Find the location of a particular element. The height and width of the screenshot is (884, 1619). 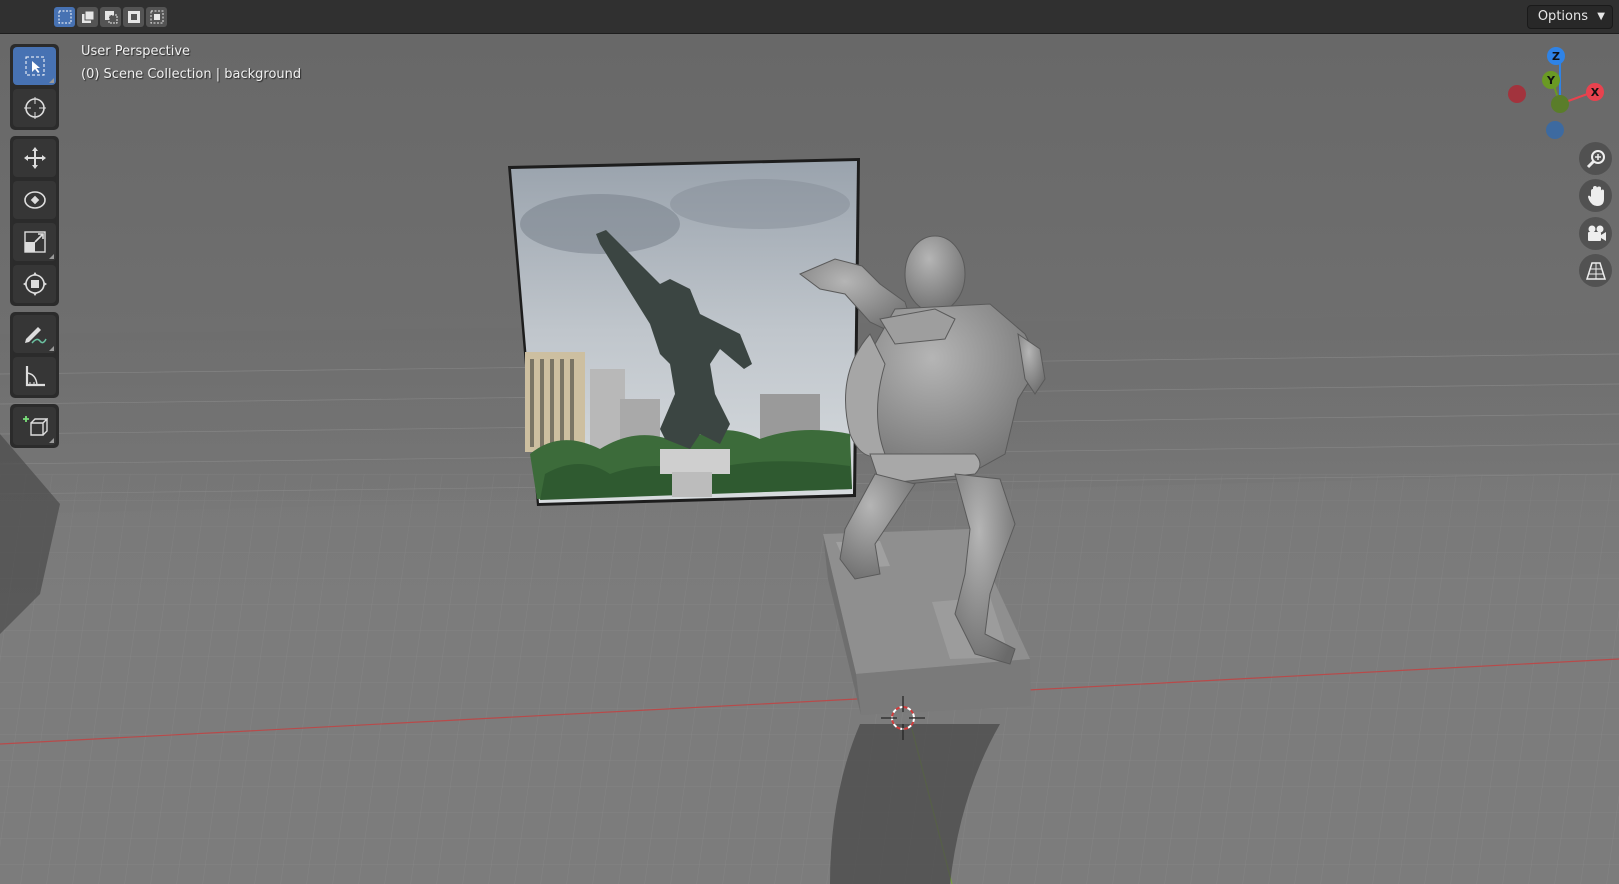

select-mode-set-button is located at coordinates (64, 17).